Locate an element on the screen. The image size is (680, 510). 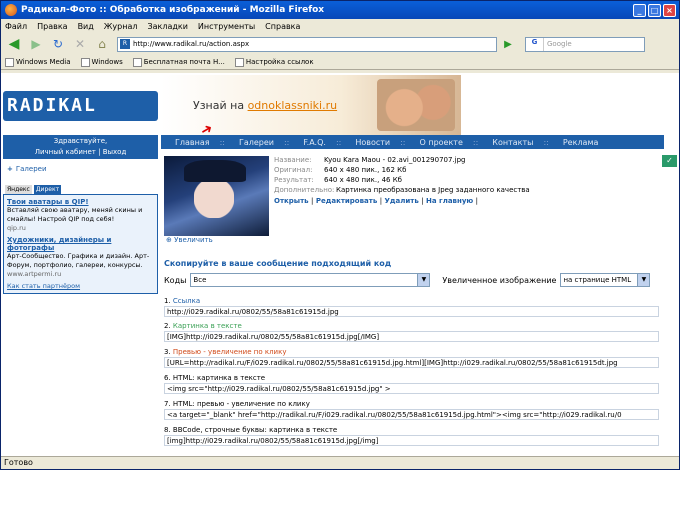
menu-history: Журнал is located at coordinates (121, 26).